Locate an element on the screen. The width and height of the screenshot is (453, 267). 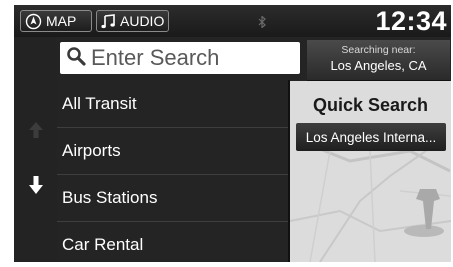
list-item-label: Airports is located at coordinates (91, 150).